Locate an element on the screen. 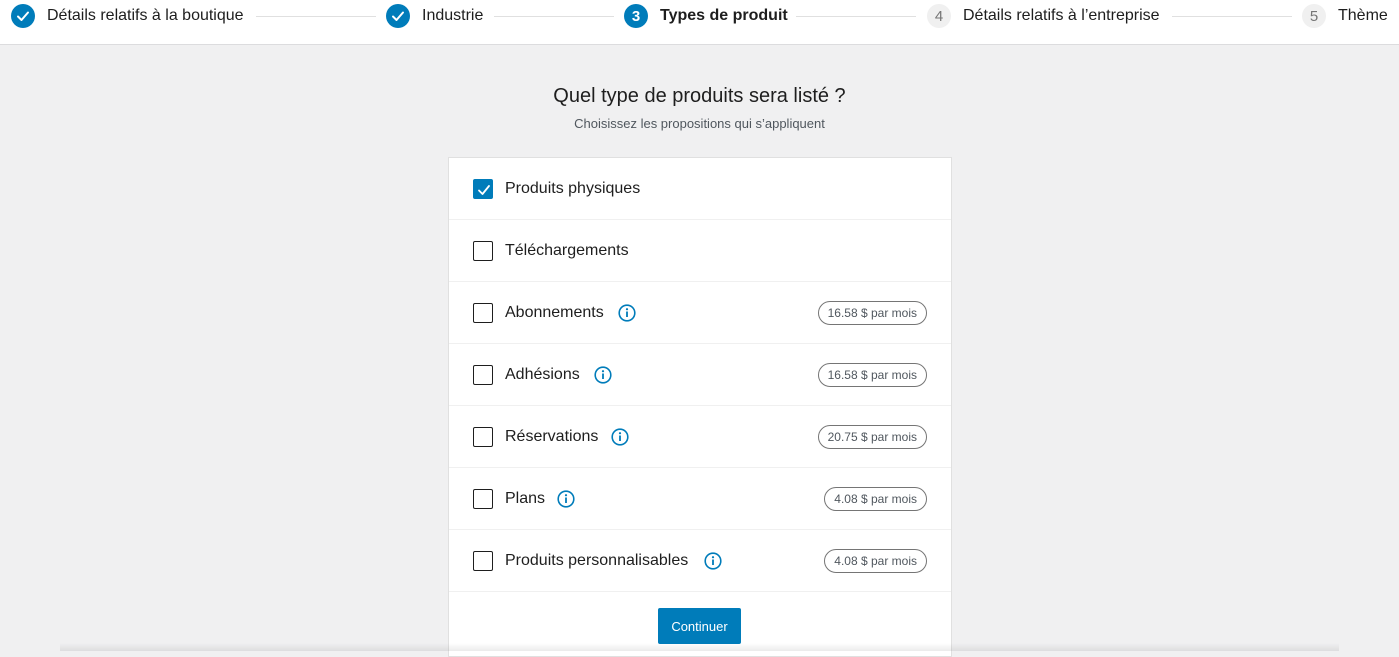 This screenshot has height=657, width=1399. step-theme: 5 Thème is located at coordinates (1345, 16).